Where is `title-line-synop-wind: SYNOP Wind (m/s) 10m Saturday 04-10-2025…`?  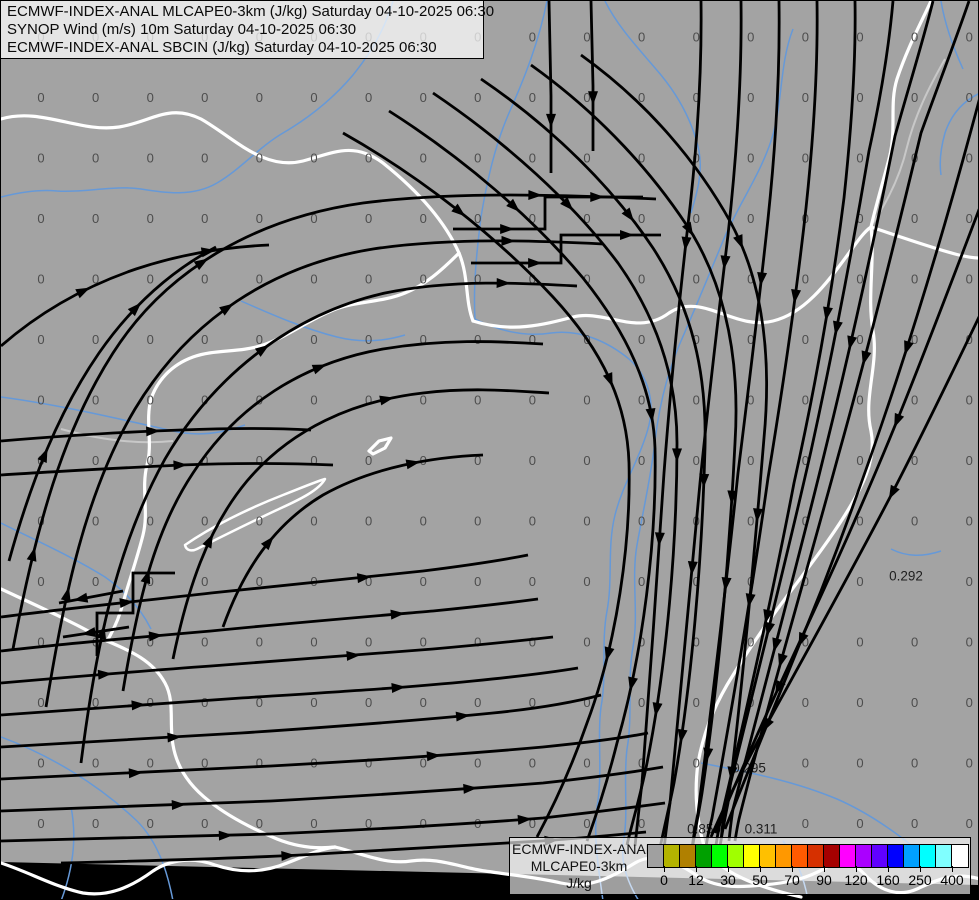 title-line-synop-wind: SYNOP Wind (m/s) 10m Saturday 04-10-2025… is located at coordinates (182, 29).